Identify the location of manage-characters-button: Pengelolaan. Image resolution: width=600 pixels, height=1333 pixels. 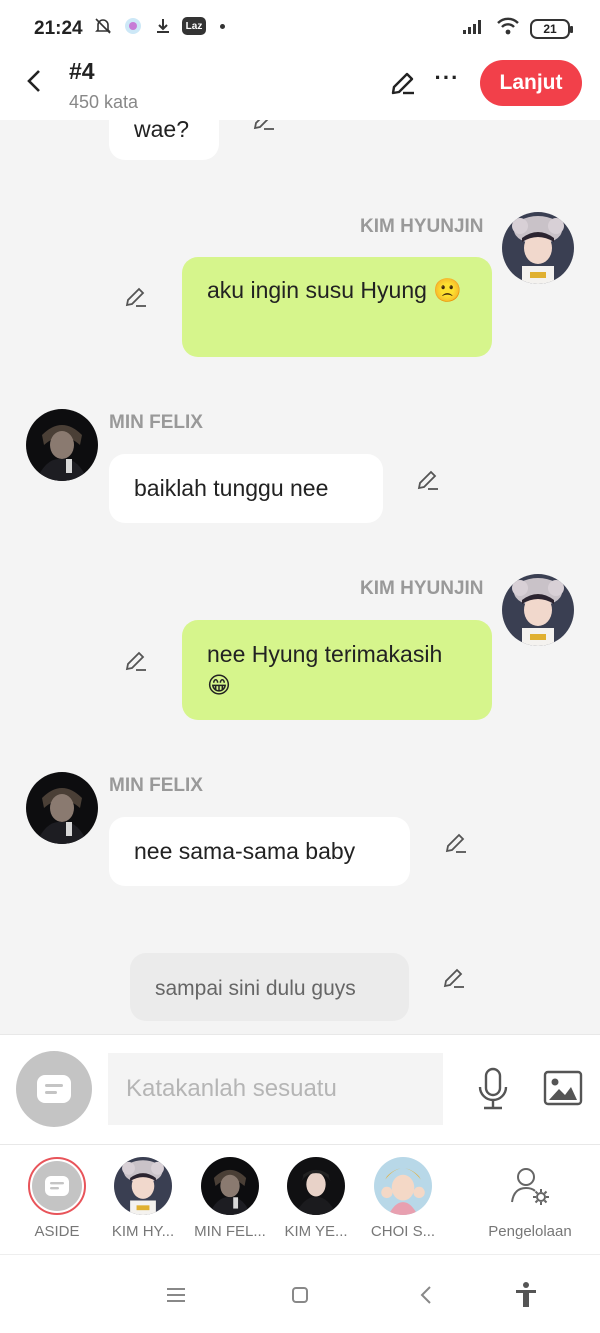
(530, 1198).